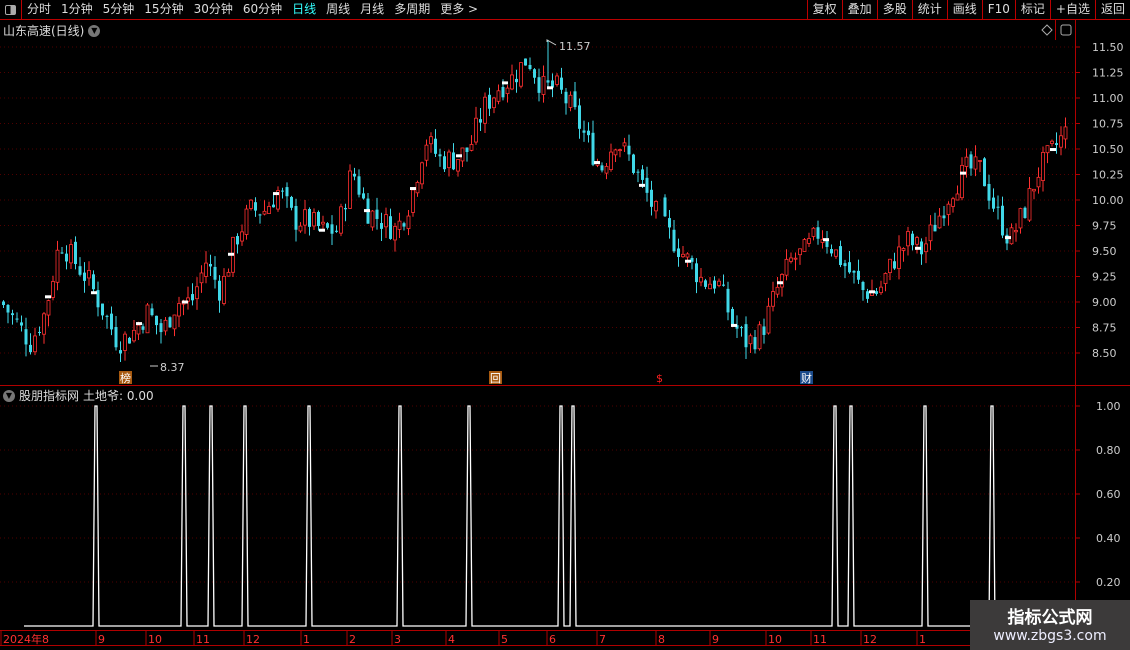  What do you see at coordinates (659, 378) in the screenshot?
I see `dividend-marker: $` at bounding box center [659, 378].